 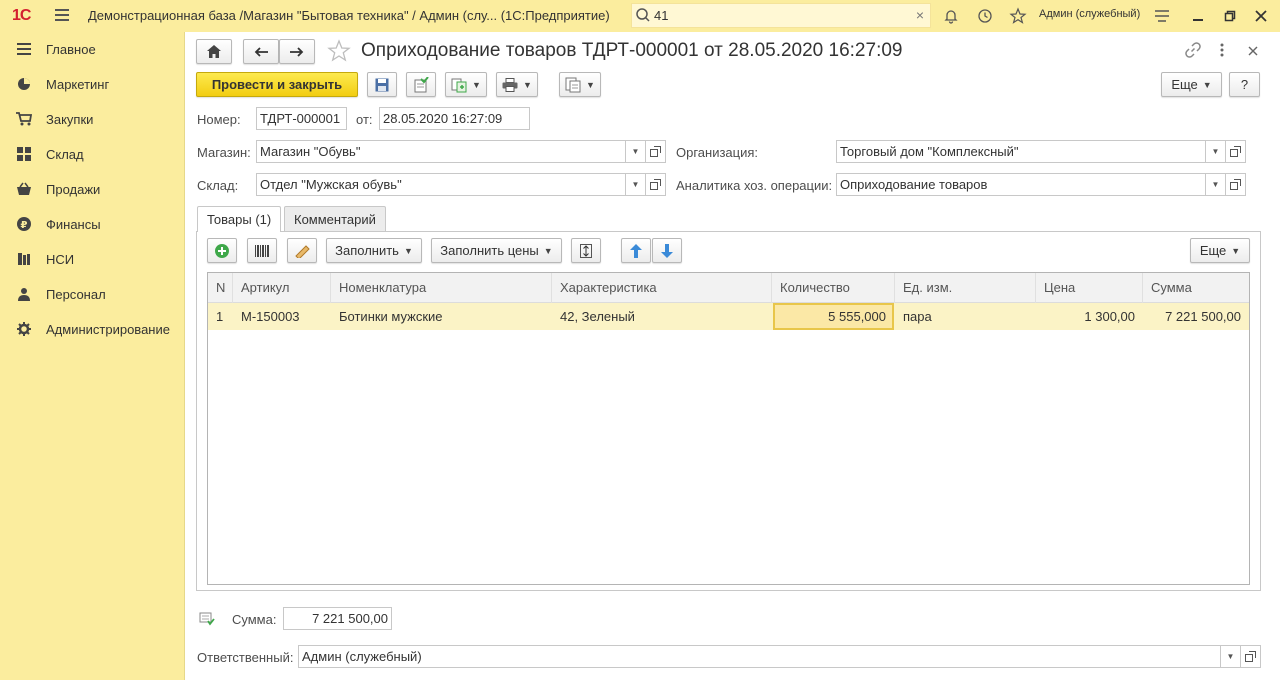 What do you see at coordinates (92, 154) in the screenshot?
I see `sidebar-item-warehouse: Склад` at bounding box center [92, 154].